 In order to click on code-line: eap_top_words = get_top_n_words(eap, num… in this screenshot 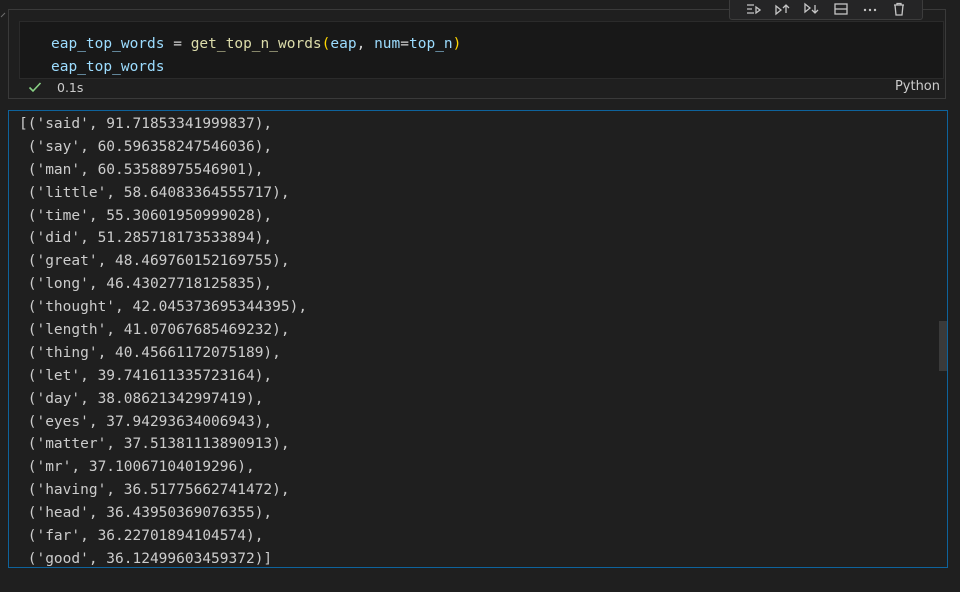, I will do `click(256, 44)`.